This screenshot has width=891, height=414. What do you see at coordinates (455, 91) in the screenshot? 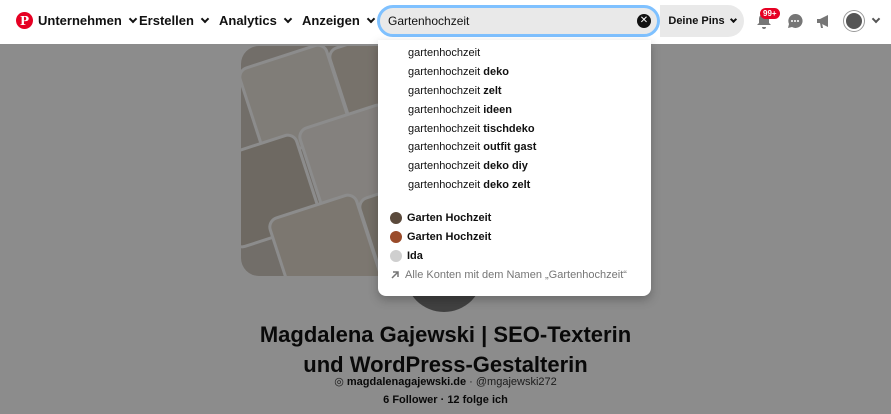
I see `suggestion-item: gartenhochzeit zelt` at bounding box center [455, 91].